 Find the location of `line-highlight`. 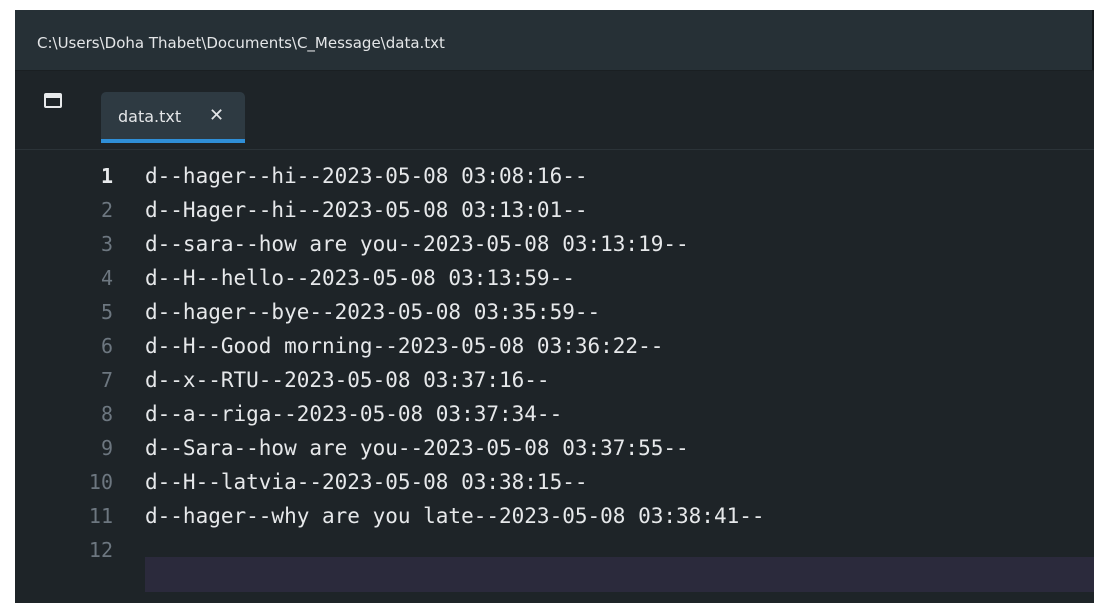

line-highlight is located at coordinates (619, 574).